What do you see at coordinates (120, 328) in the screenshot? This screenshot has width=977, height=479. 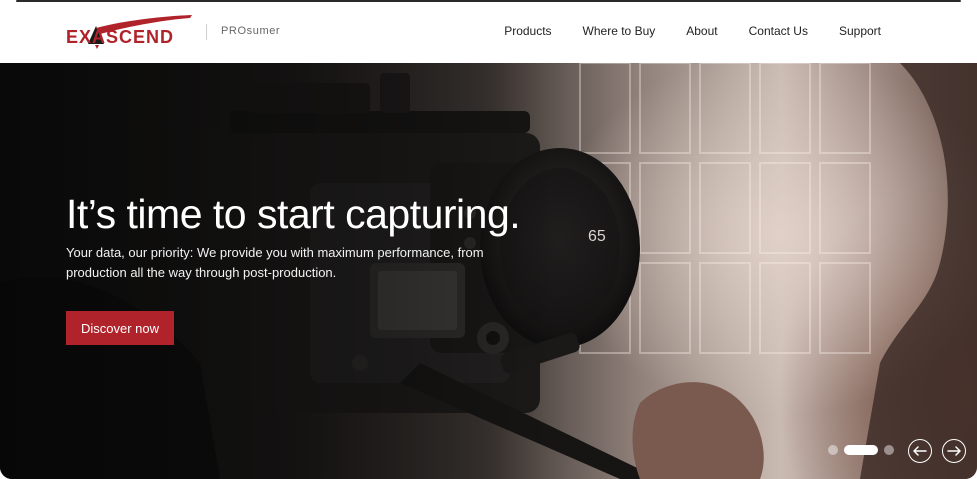 I see `discover-now-button: Discover now` at bounding box center [120, 328].